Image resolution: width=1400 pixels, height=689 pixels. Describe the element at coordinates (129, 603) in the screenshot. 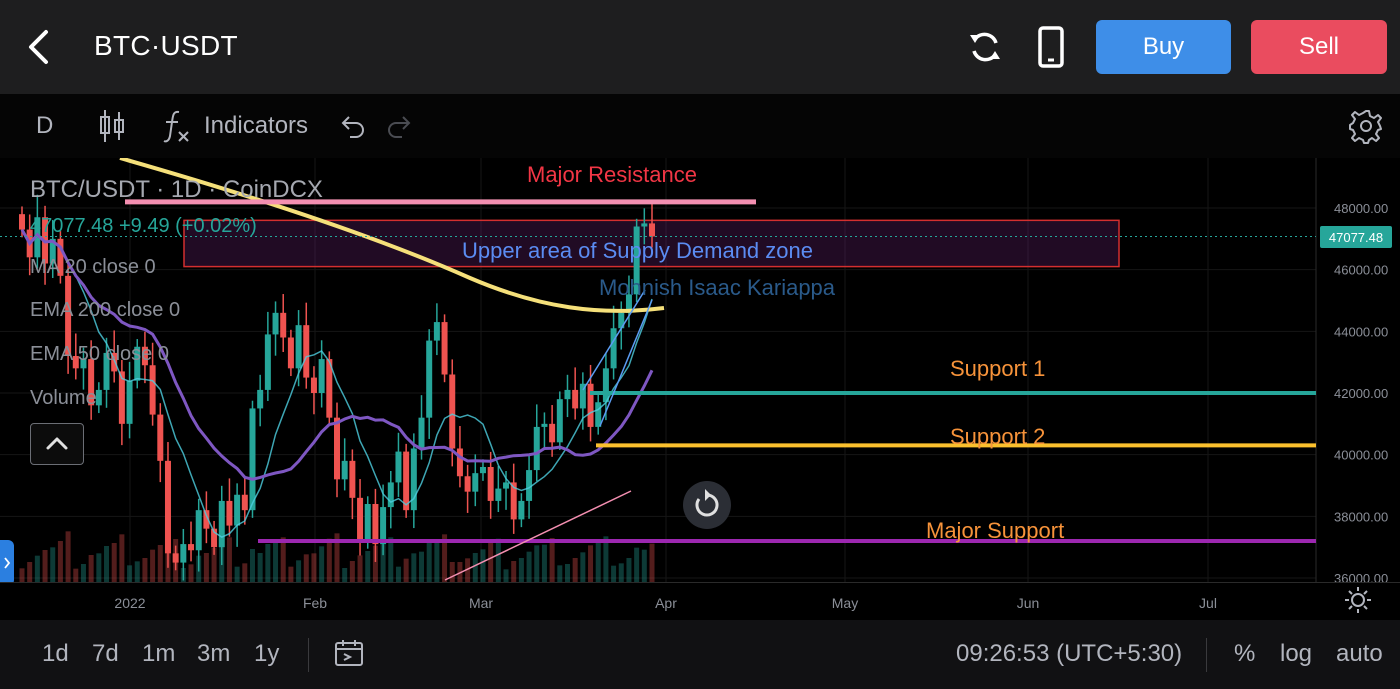

I see `time-axis-tick: 2022` at that location.